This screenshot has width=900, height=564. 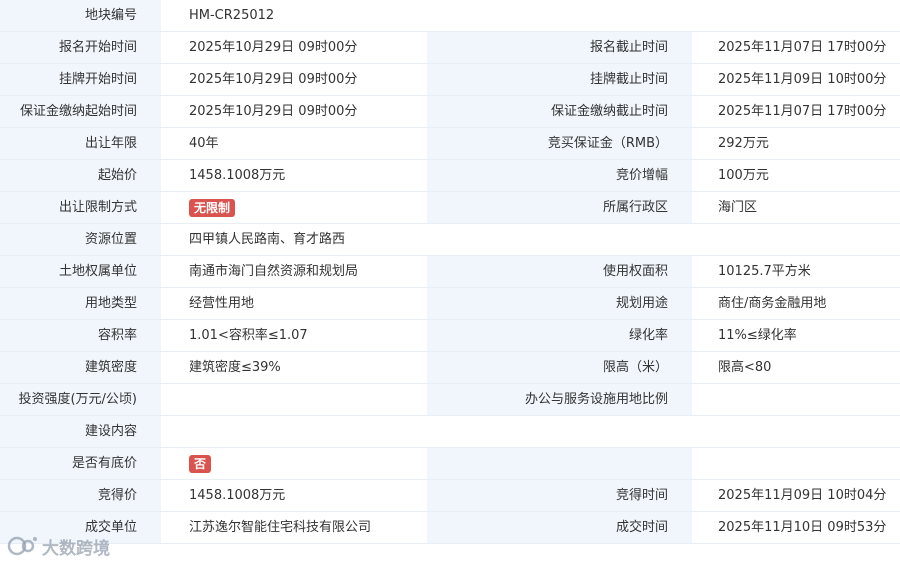 I want to click on field-label: 使用权面积, so click(x=559, y=272).